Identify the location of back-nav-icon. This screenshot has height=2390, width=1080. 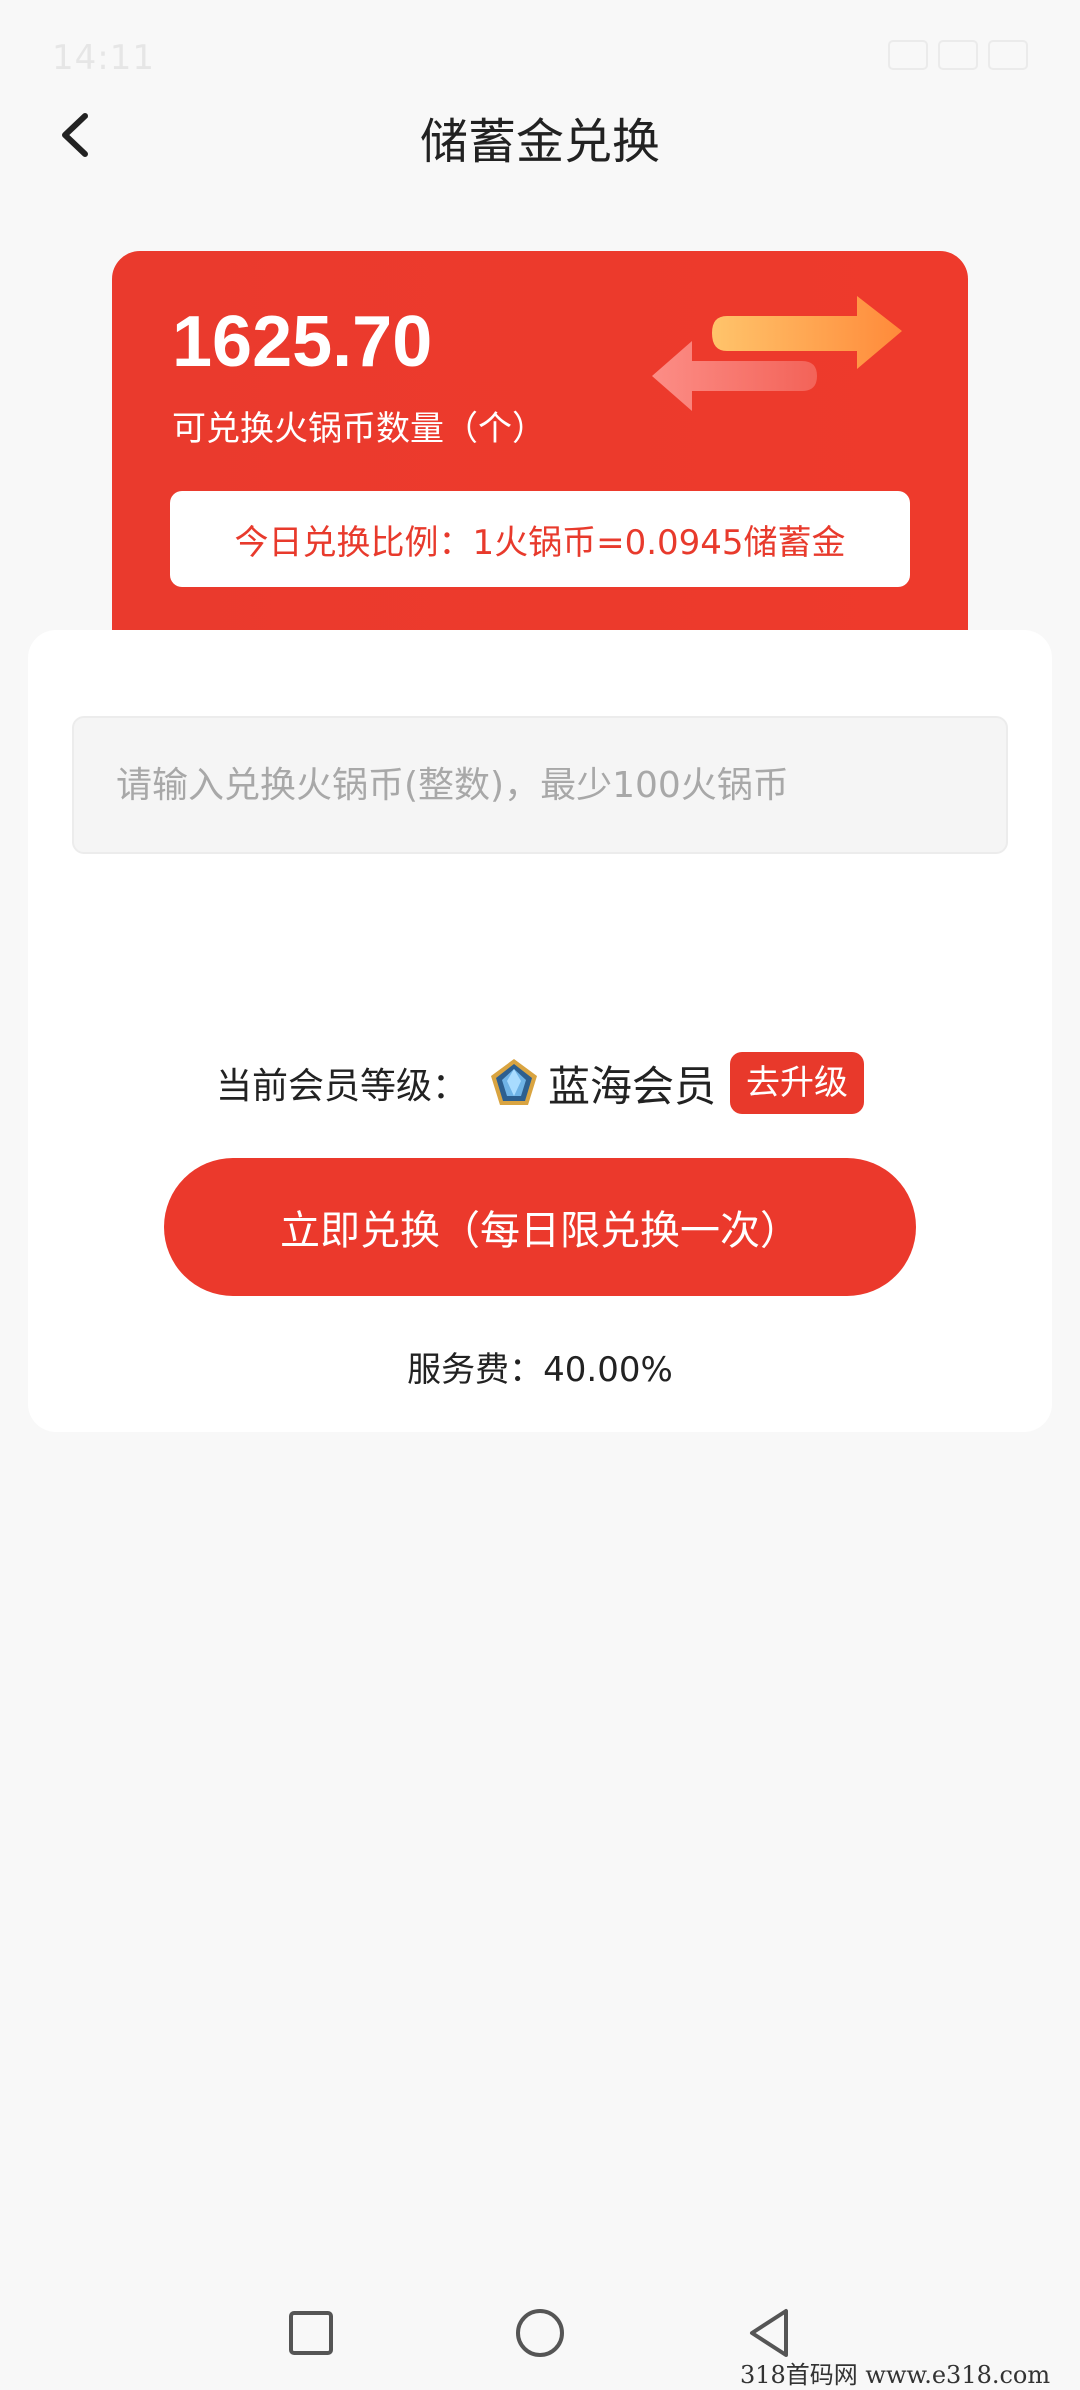
(770, 2333).